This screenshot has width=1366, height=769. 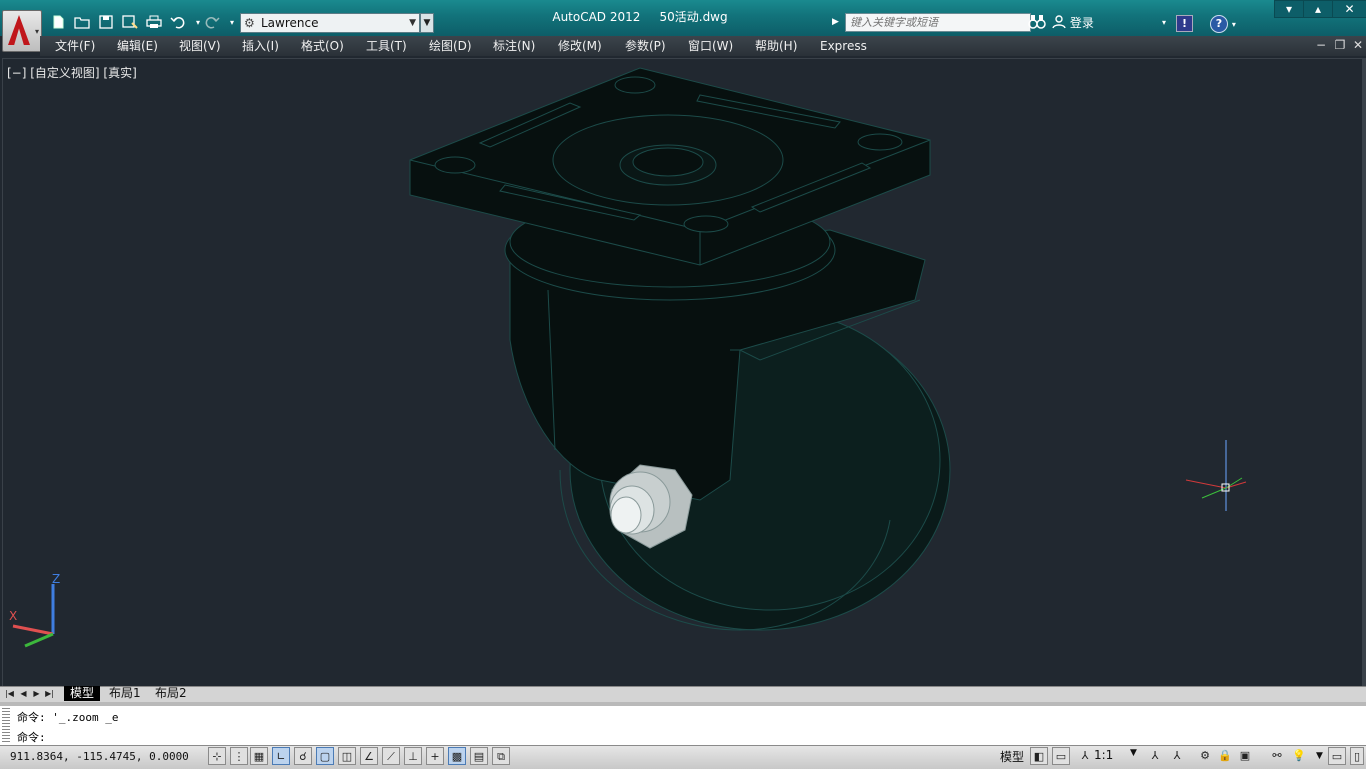 I want to click on window-title: AutoCAD 2012 50活动.dwg, so click(x=640, y=16).